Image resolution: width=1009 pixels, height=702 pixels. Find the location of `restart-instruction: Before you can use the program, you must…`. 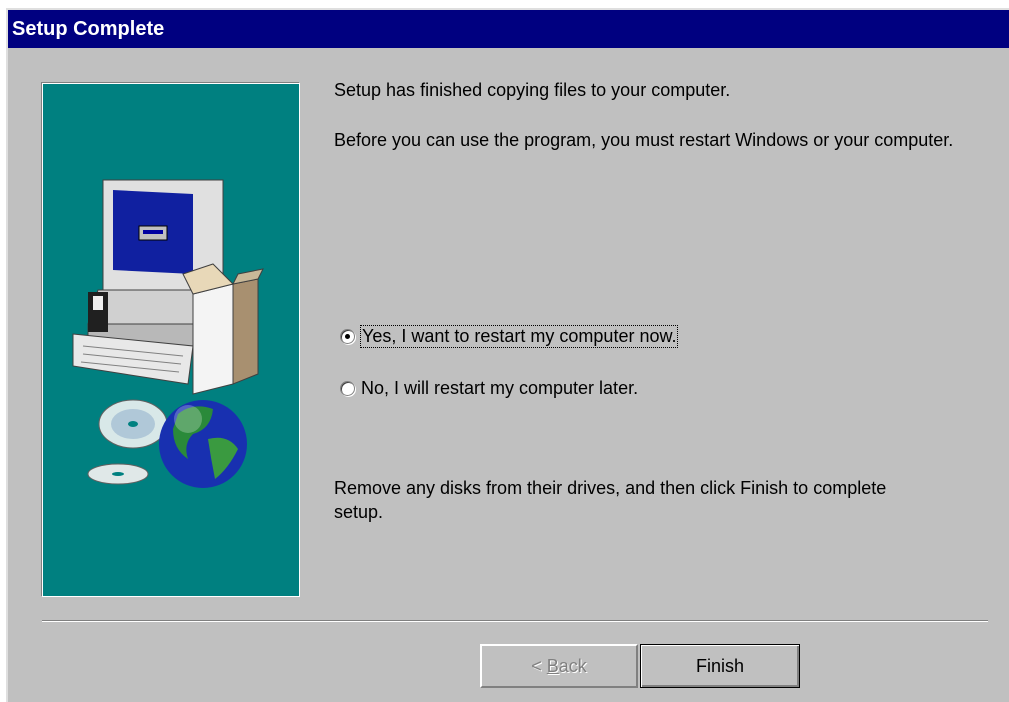

restart-instruction: Before you can use the program, you must… is located at coordinates (644, 140).